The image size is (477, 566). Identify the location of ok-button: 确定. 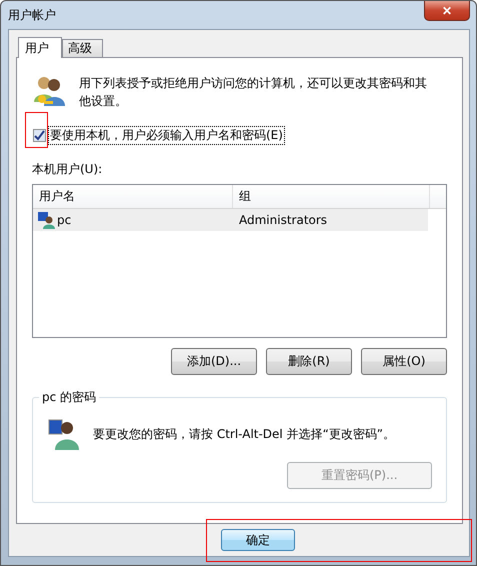
(258, 540).